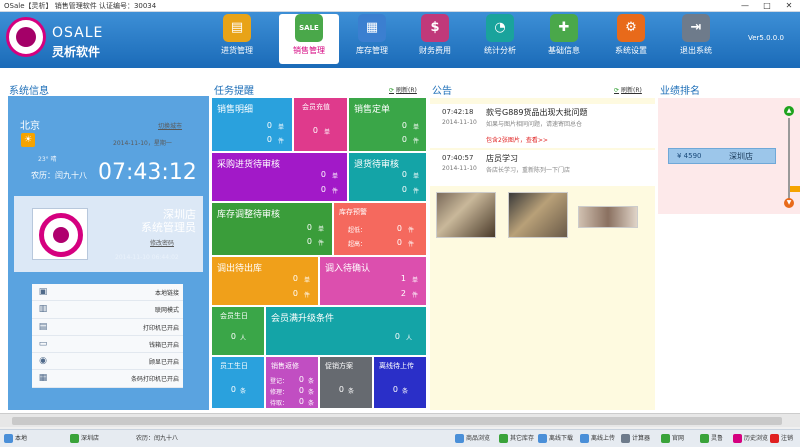 The height and width of the screenshot is (447, 800). I want to click on status-button-7: 历史浏览, so click(750, 439).